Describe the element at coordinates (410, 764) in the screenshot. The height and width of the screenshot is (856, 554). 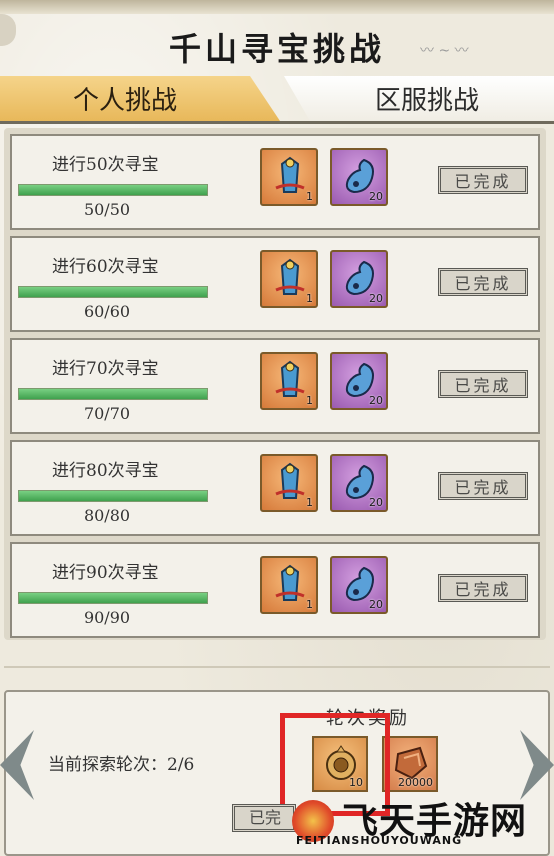
I see `ore-item-icon: 20000` at that location.